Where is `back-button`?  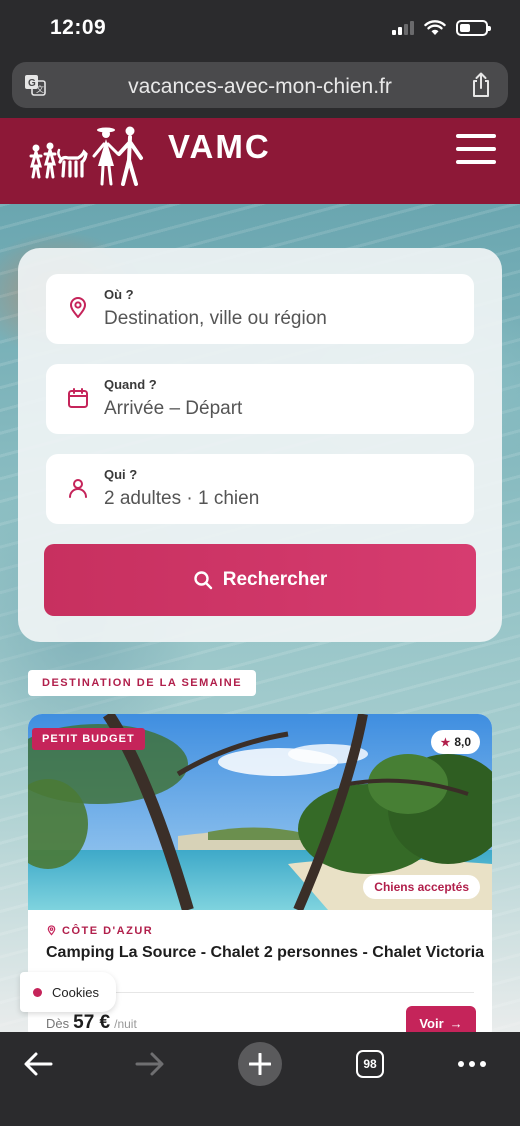 back-button is located at coordinates (38, 1064).